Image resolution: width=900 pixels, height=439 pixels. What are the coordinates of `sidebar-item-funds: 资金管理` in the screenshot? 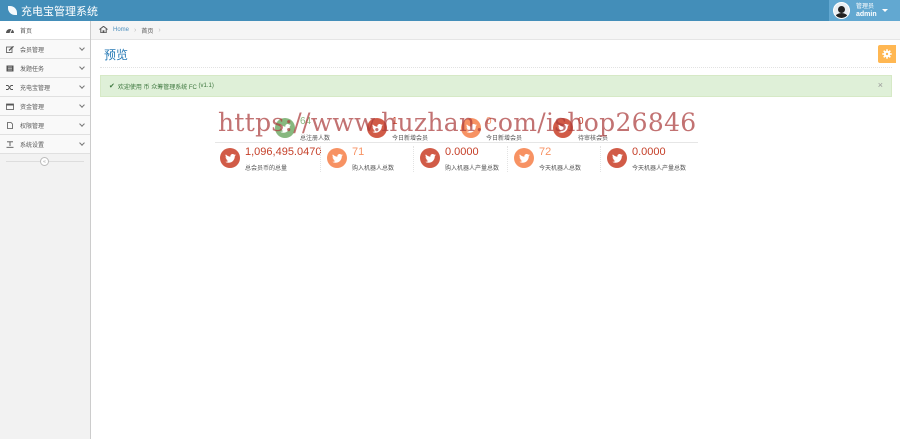 It's located at (45, 106).